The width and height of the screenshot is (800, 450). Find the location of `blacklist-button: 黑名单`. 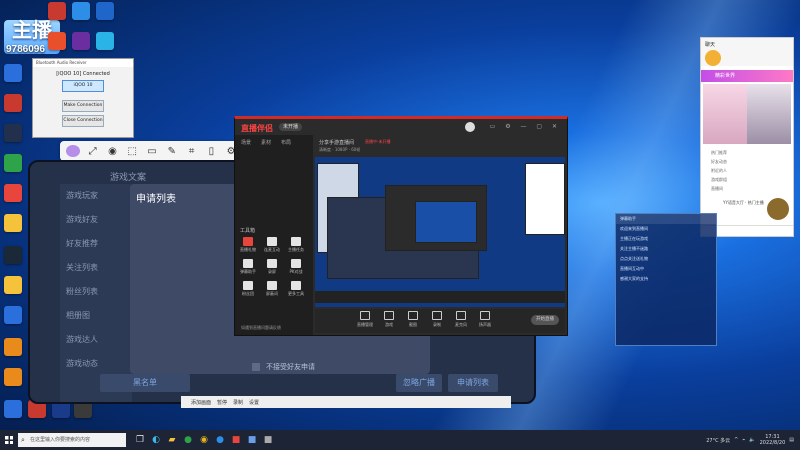

blacklist-button: 黑名单 is located at coordinates (145, 383).